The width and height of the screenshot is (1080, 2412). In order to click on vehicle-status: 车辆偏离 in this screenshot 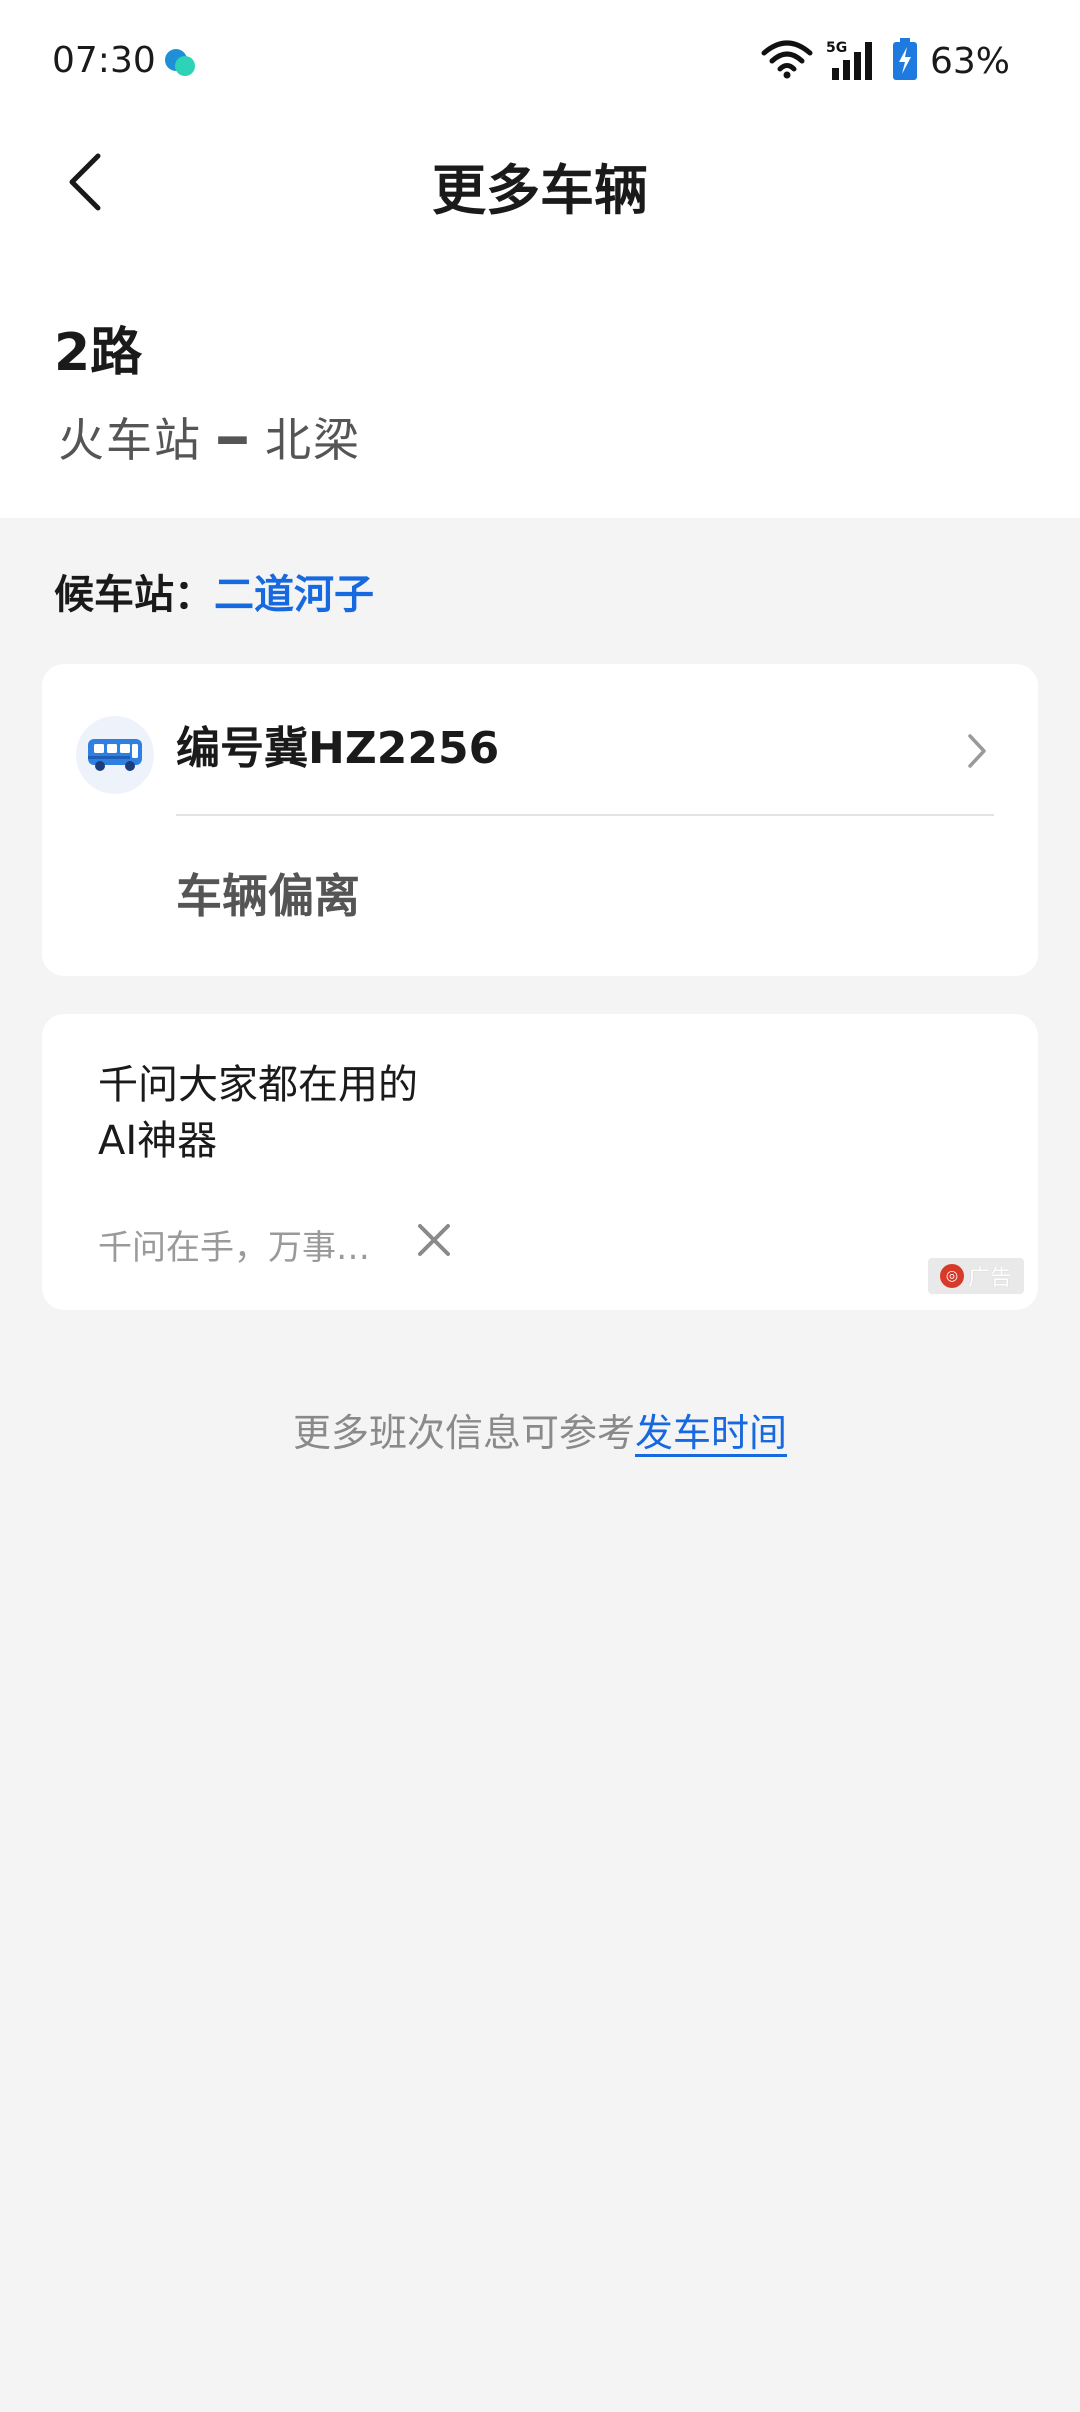, I will do `click(268, 896)`.